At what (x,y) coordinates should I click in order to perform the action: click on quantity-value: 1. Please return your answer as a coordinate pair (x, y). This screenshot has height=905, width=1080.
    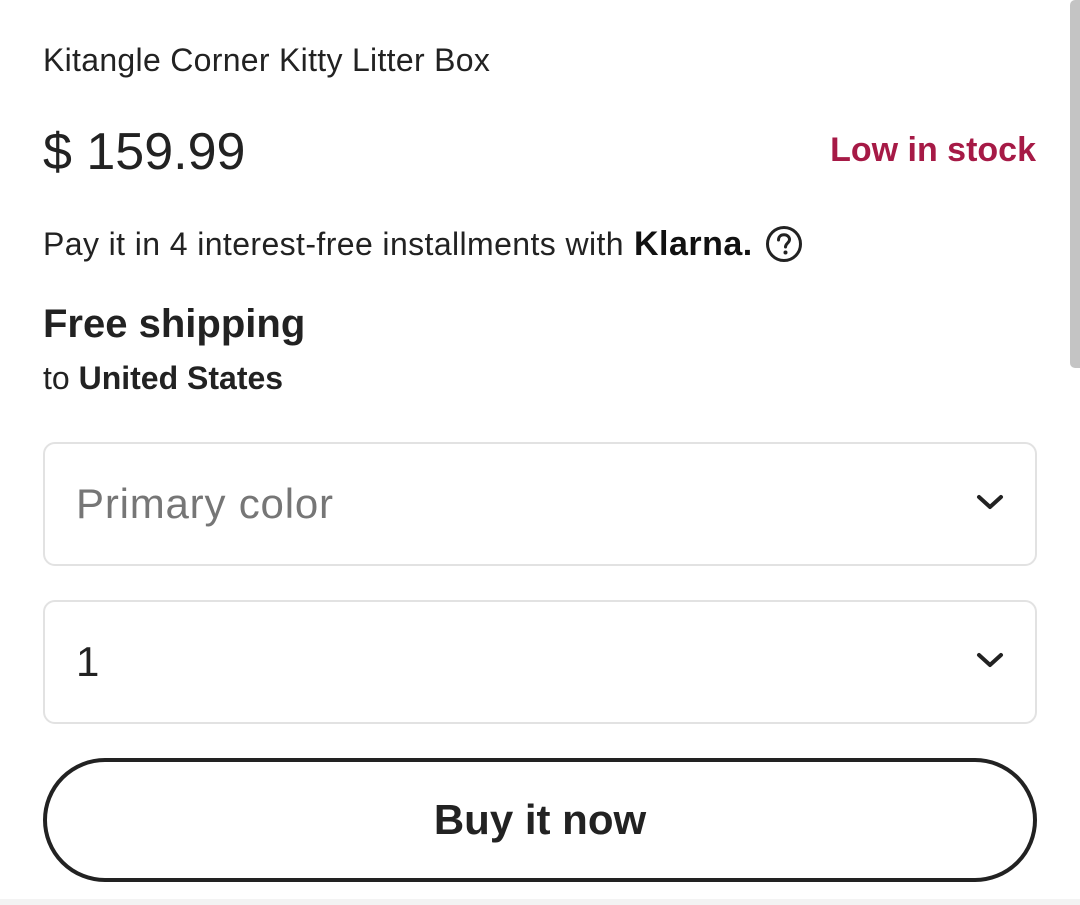
    Looking at the image, I should click on (88, 661).